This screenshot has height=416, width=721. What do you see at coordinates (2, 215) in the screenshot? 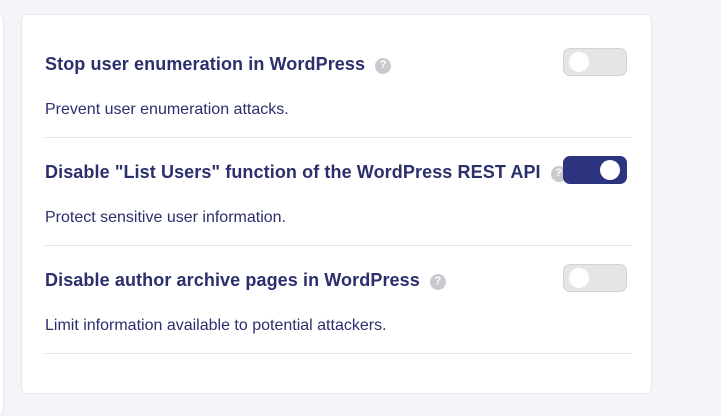
I see `left-panel-edge` at bounding box center [2, 215].